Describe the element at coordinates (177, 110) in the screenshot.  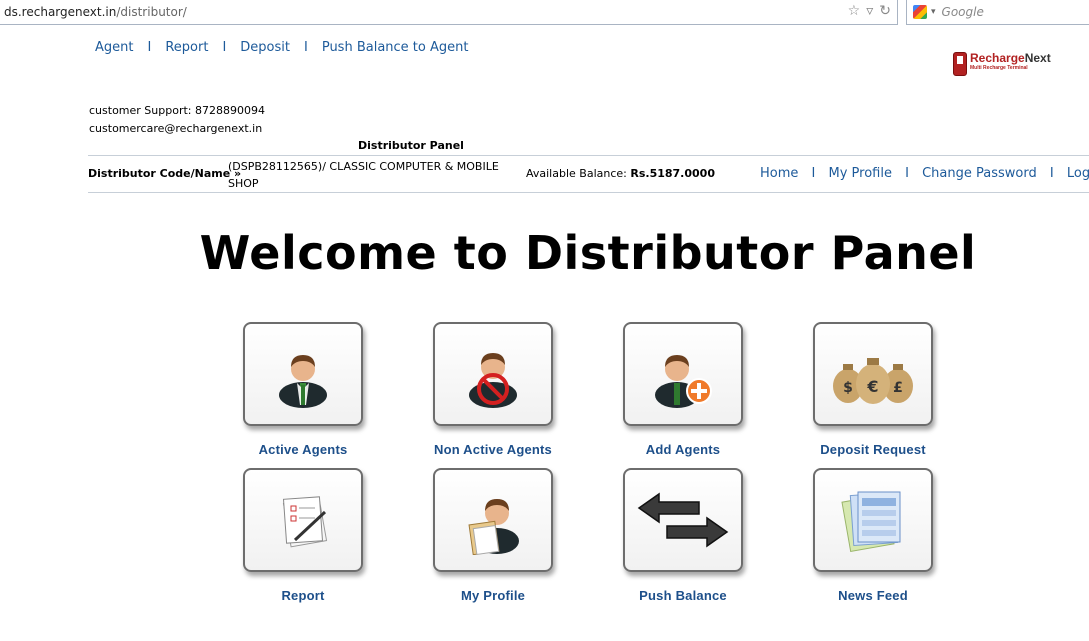
I see `support-phone: customer Support: 8728890094` at that location.